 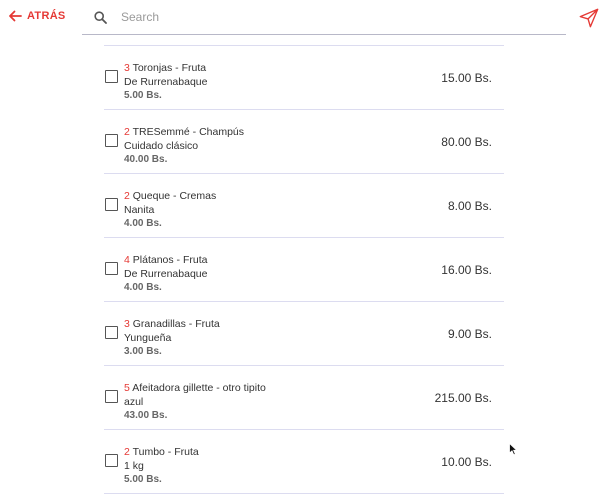 I want to click on item-title: 3 Toronjas - Fruta, so click(x=165, y=68).